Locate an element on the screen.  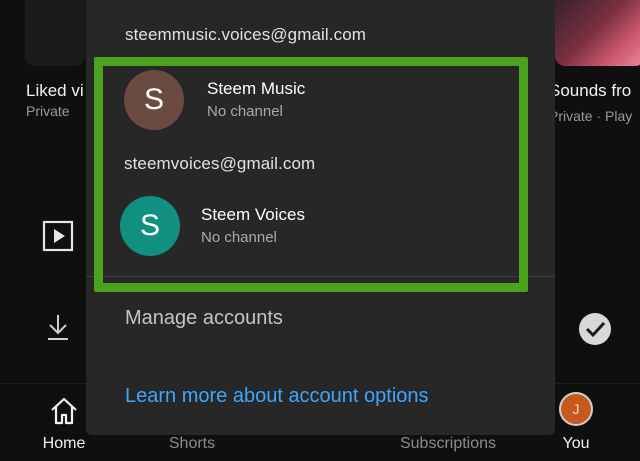
playlist-privacy-liked: Private is located at coordinates (48, 111).